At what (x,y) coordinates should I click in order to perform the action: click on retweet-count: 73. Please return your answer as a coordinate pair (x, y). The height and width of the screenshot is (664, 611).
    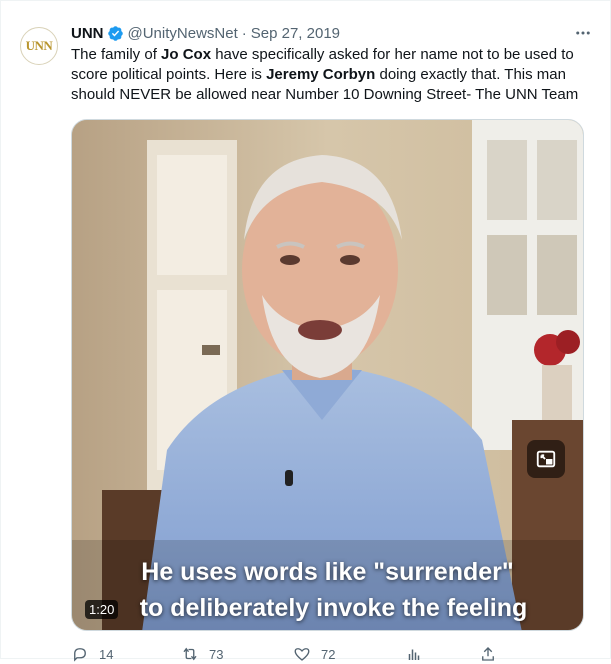
    Looking at the image, I should click on (216, 654).